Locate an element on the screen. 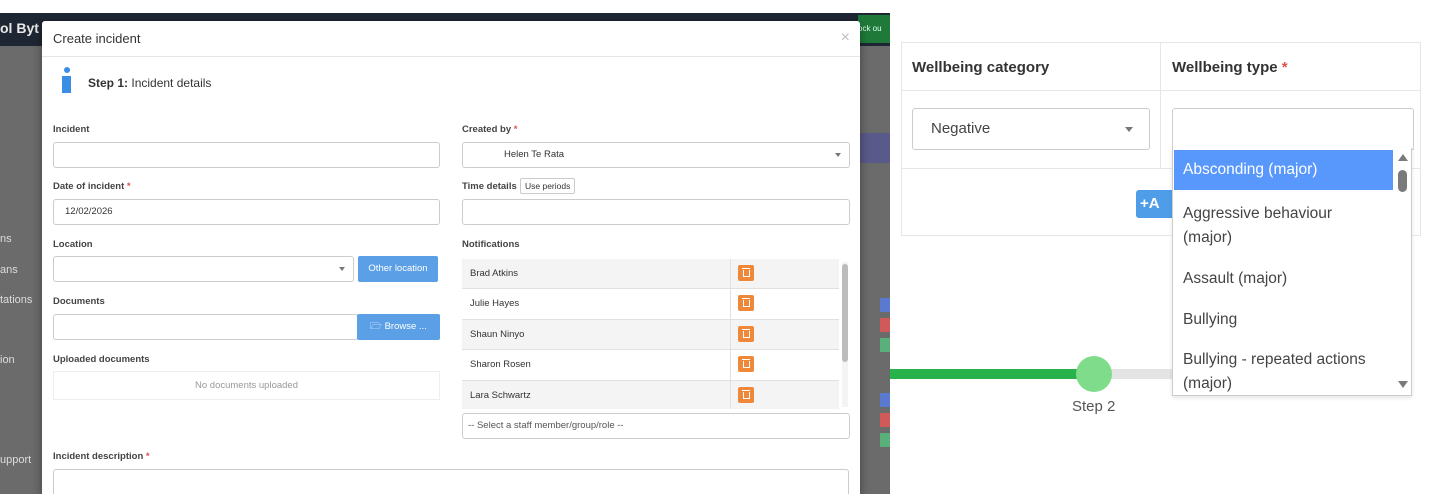  dropdown-option: Bullying is located at coordinates (1283, 320).